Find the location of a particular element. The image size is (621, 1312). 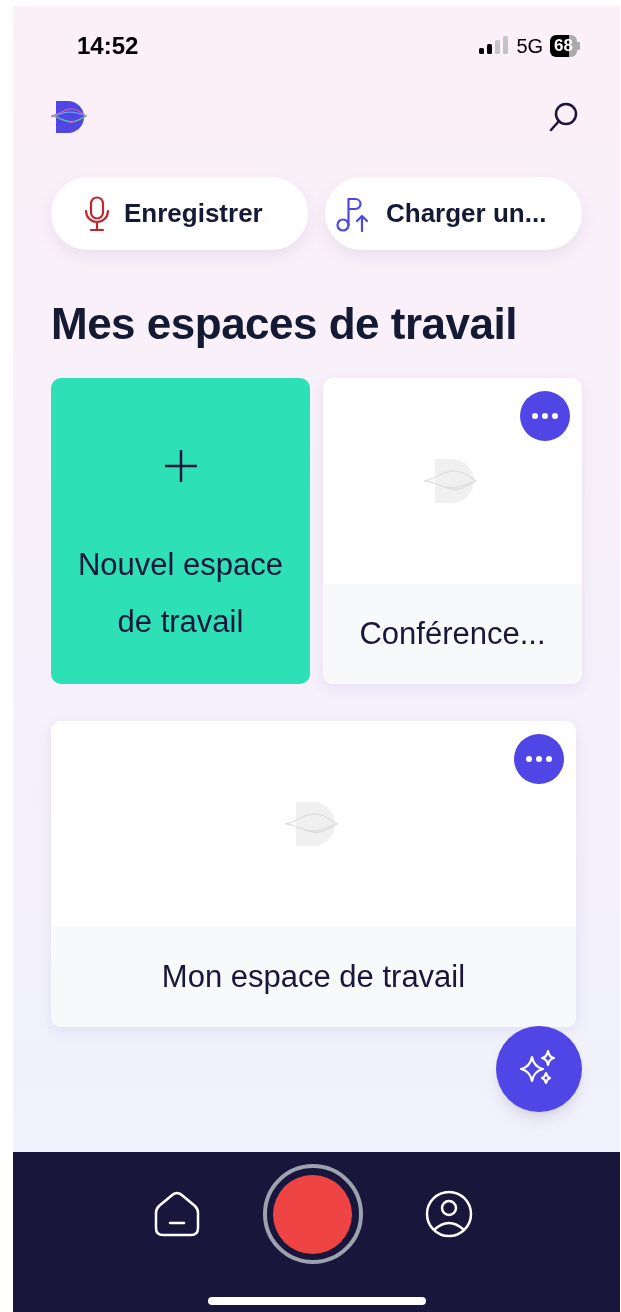

plus-icon is located at coordinates (180, 466).